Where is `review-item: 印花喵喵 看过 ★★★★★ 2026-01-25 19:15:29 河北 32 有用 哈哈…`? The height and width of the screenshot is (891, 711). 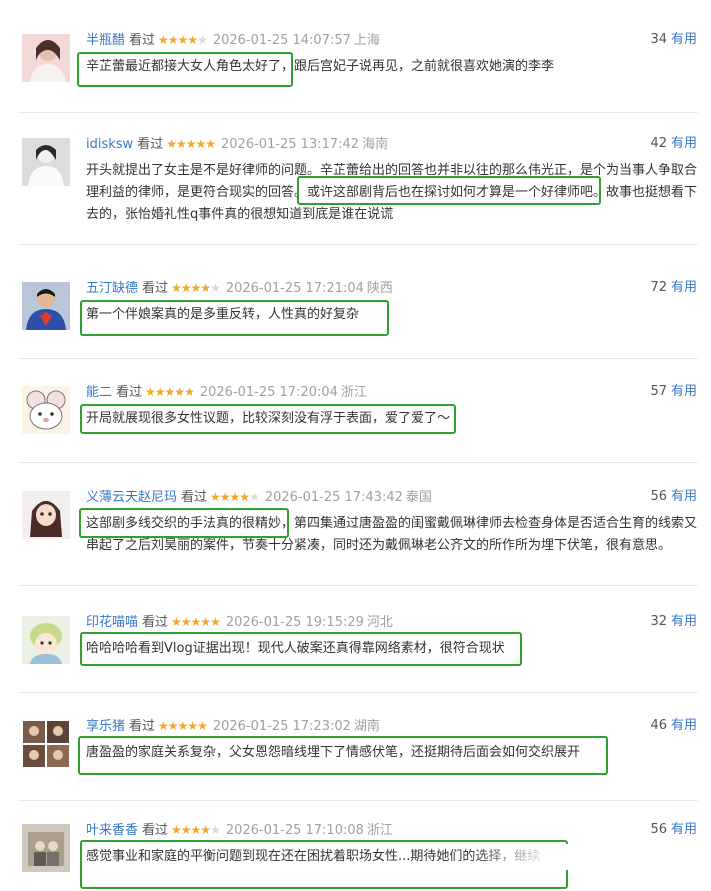
review-item: 印花喵喵 看过 ★★★★★ 2026-01-25 19:15:29 河北 32 有用 哈哈… is located at coordinates (355, 642).